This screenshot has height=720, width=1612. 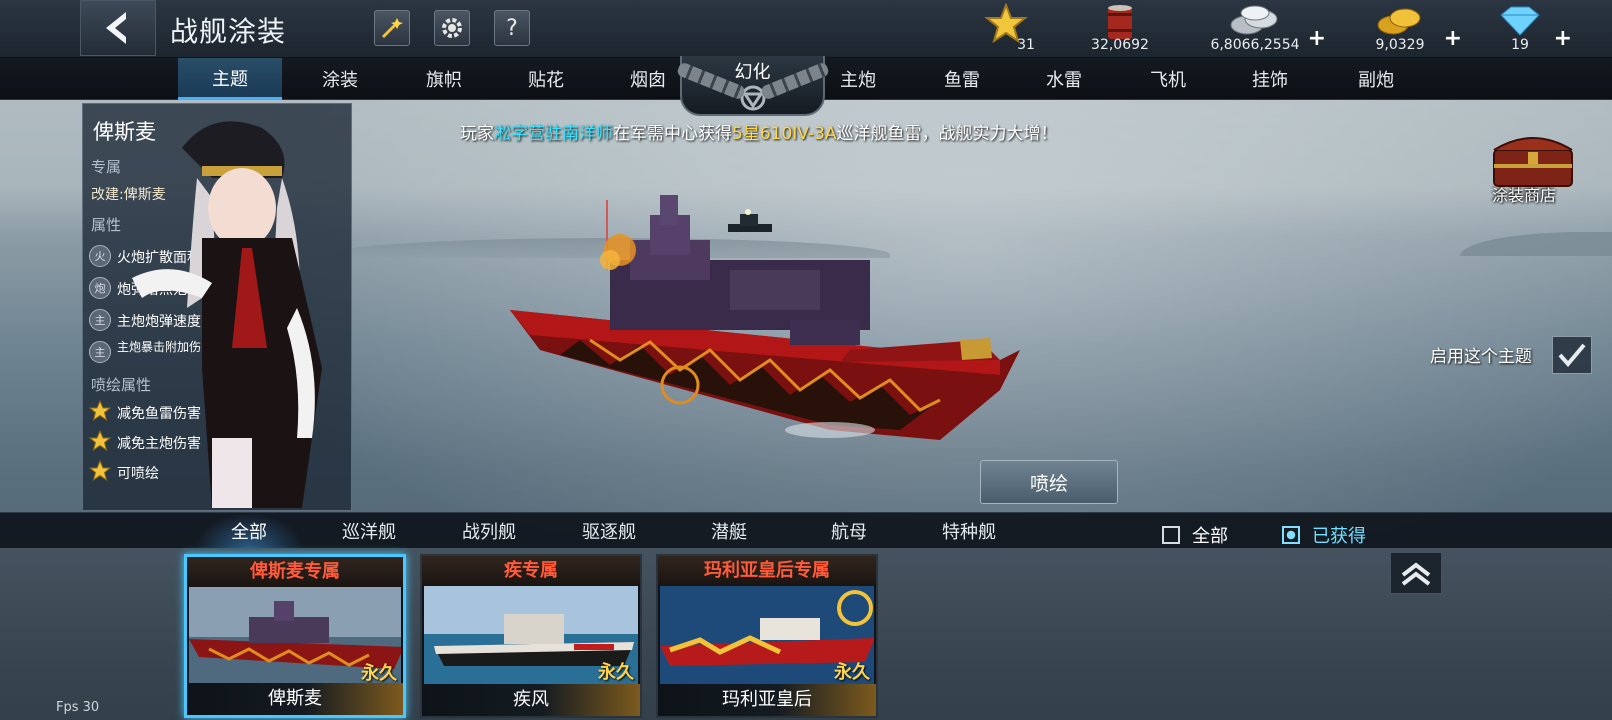 What do you see at coordinates (124, 132) in the screenshot?
I see `theme-name: 俾斯麦` at bounding box center [124, 132].